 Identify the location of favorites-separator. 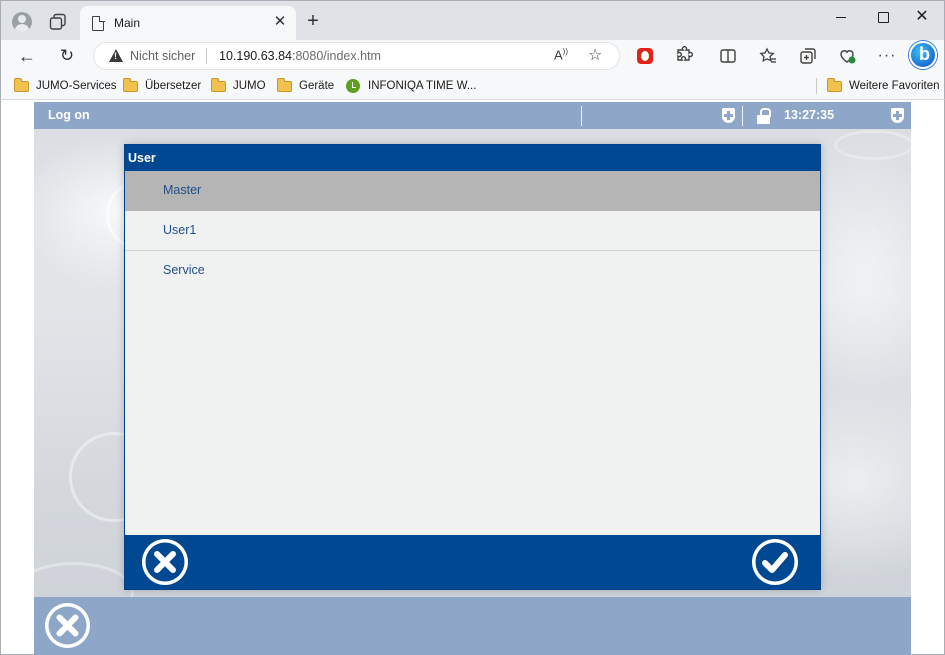
(816, 86).